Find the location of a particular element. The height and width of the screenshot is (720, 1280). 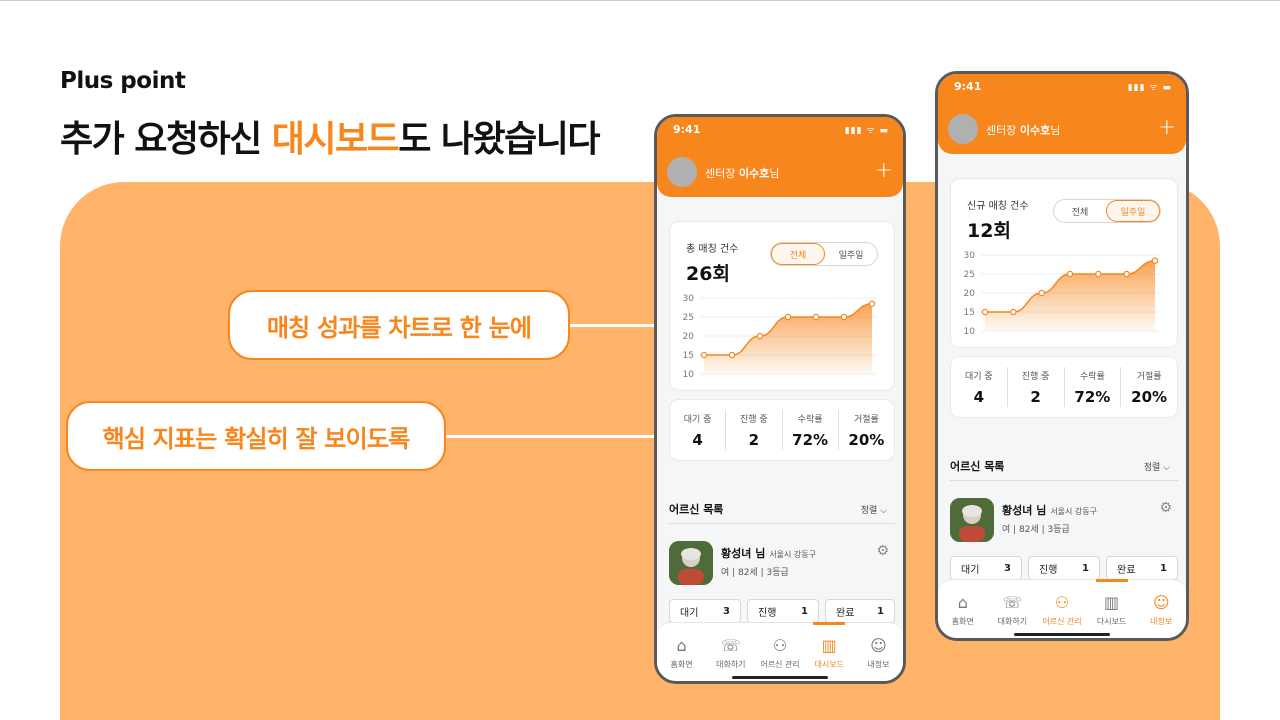

y-tick-label: 20 is located at coordinates (970, 294).